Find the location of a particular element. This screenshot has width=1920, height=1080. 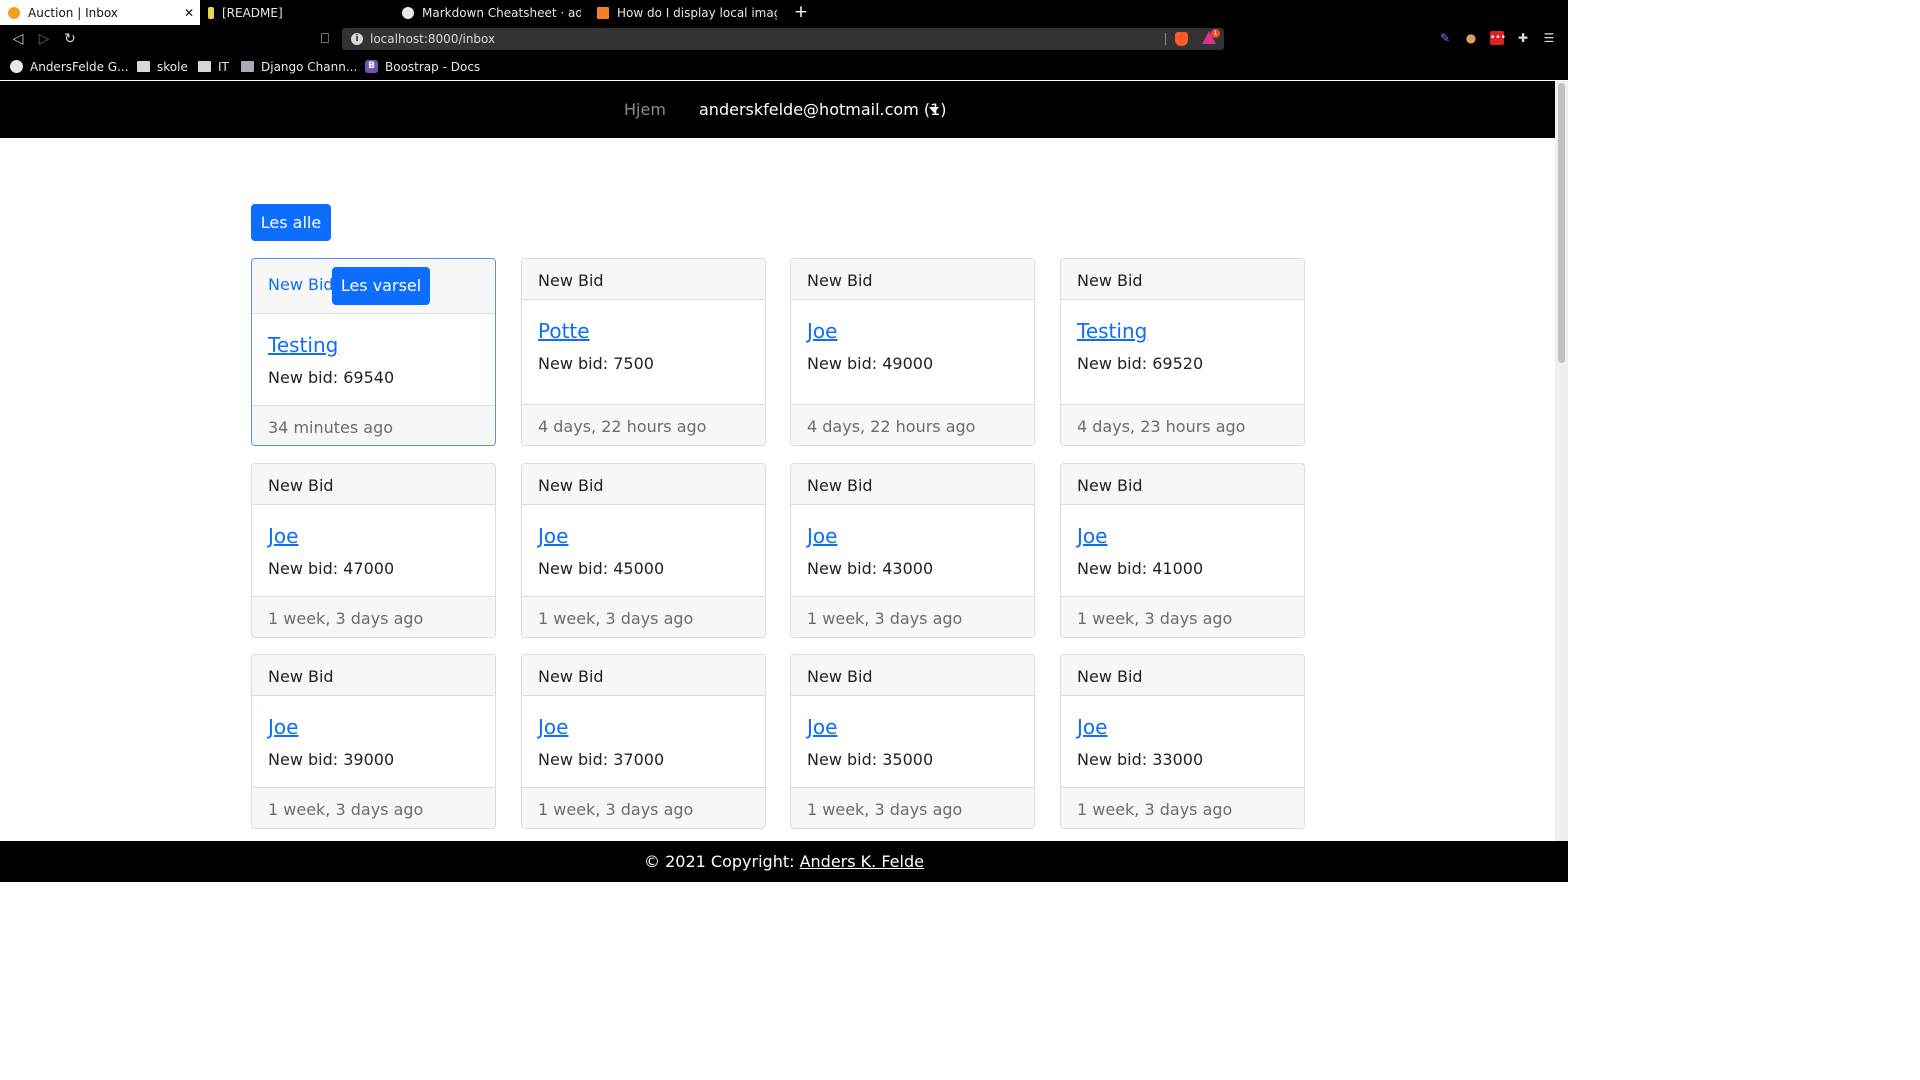

card-timestamp: 34 minutes ago is located at coordinates (373, 425).